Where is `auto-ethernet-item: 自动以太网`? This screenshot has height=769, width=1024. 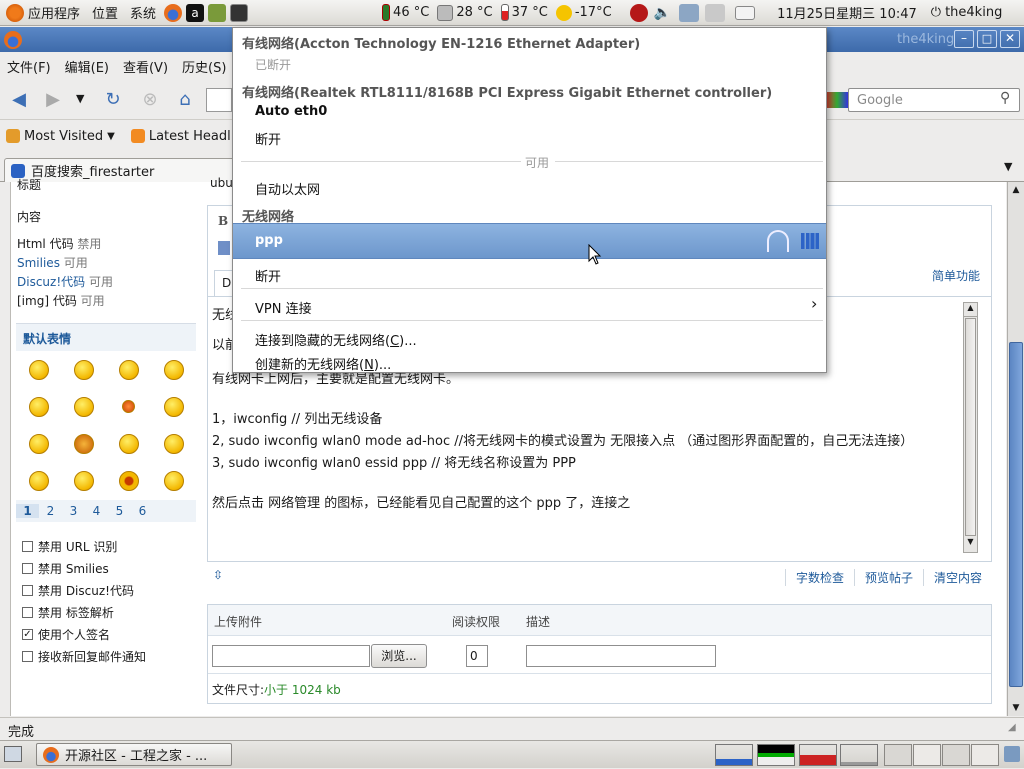 auto-ethernet-item: 自动以太网 is located at coordinates (287, 188).